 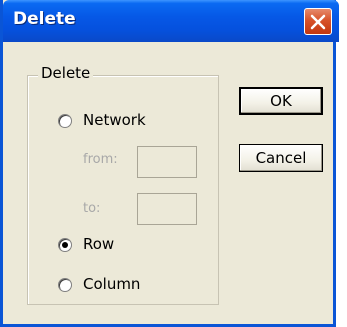 What do you see at coordinates (167, 162) in the screenshot?
I see `from-input` at bounding box center [167, 162].